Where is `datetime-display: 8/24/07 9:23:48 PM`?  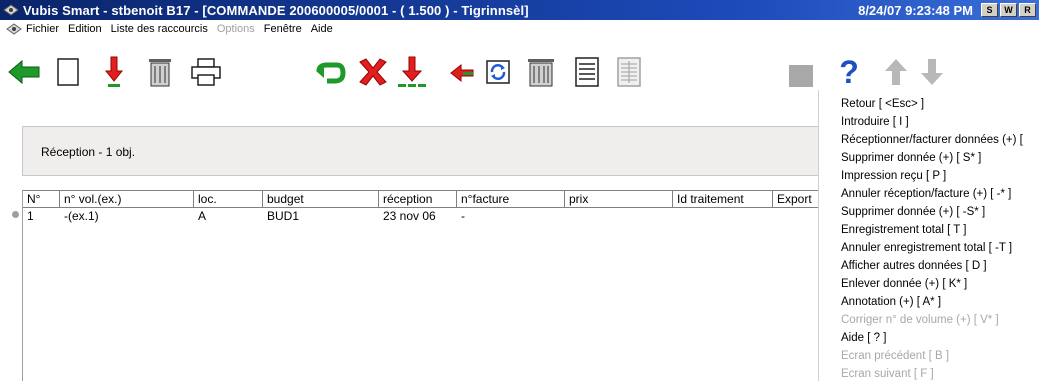 datetime-display: 8/24/07 9:23:48 PM is located at coordinates (915, 10).